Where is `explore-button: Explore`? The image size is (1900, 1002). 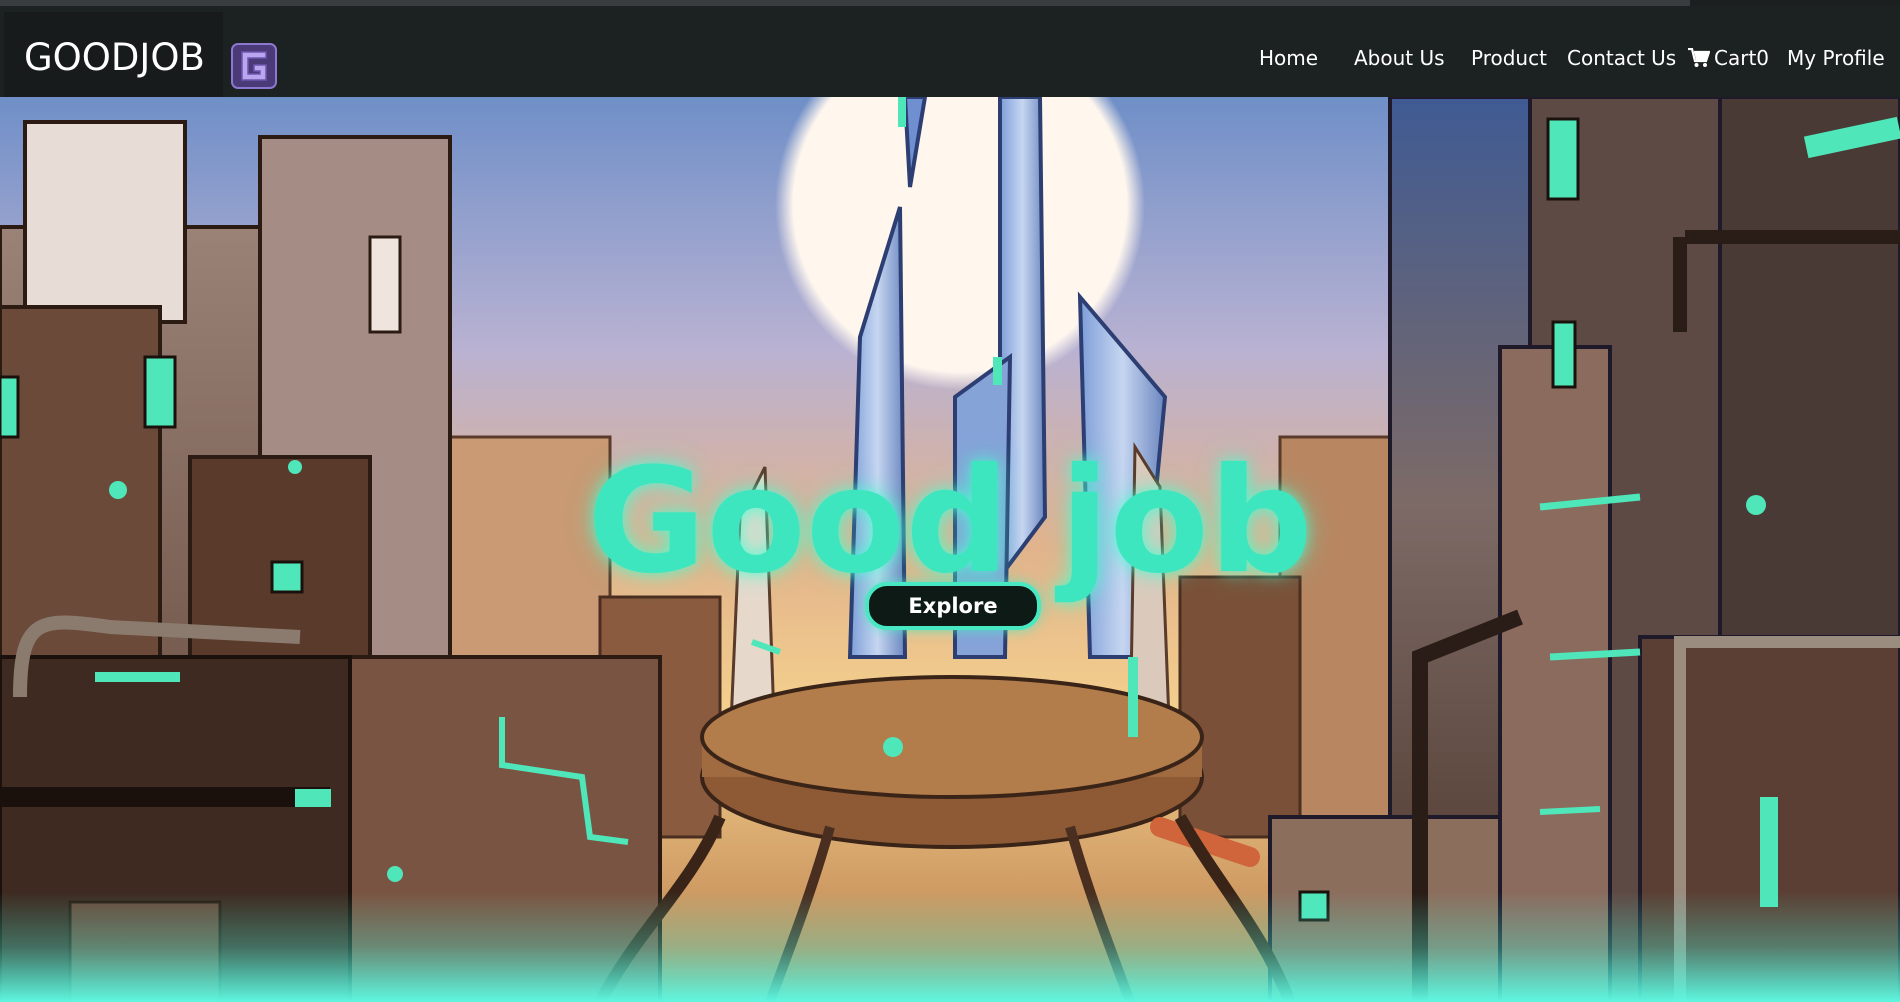
explore-button: Explore is located at coordinates (953, 606).